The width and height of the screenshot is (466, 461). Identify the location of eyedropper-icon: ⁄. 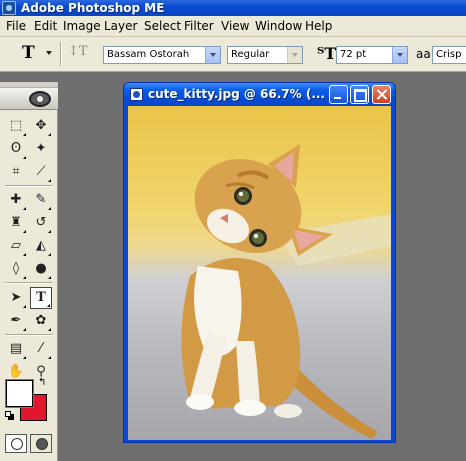
(41, 349).